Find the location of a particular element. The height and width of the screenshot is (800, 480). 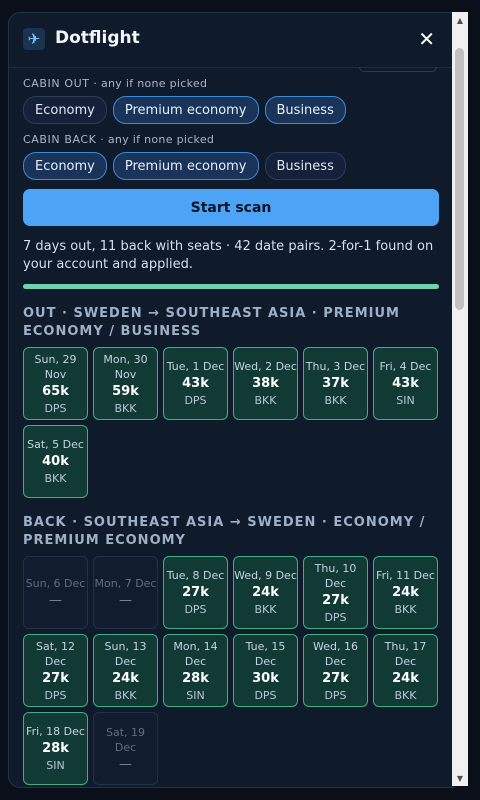

day-date: Wed, 9 Dec is located at coordinates (265, 575).